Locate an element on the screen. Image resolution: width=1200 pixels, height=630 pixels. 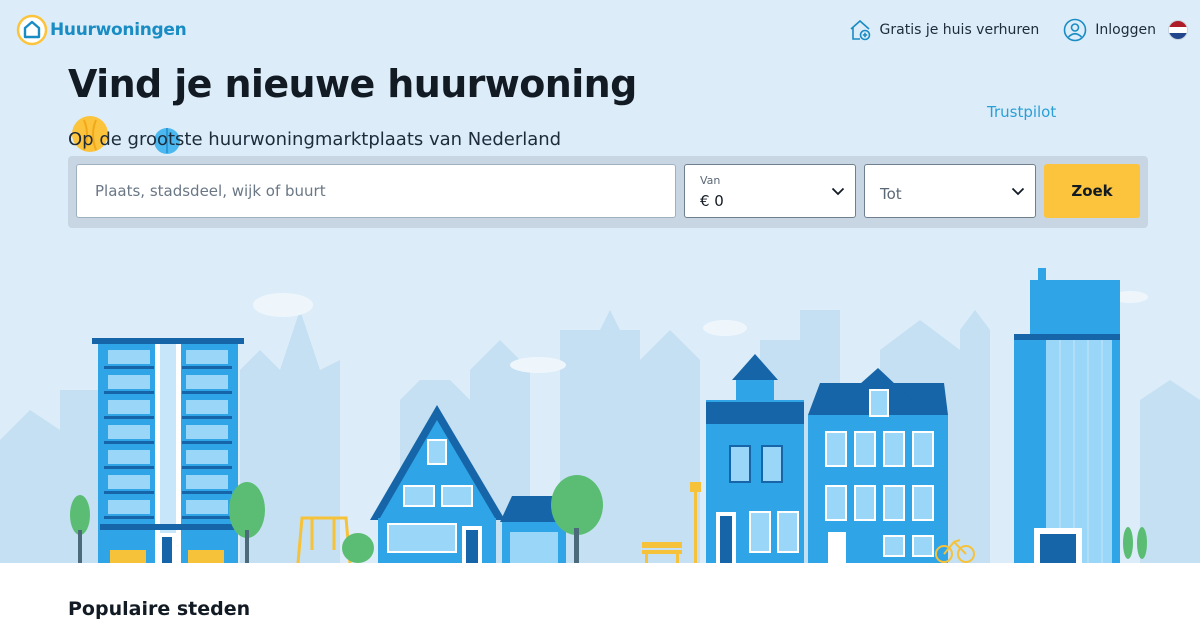
user-circle-icon is located at coordinates (1075, 30).